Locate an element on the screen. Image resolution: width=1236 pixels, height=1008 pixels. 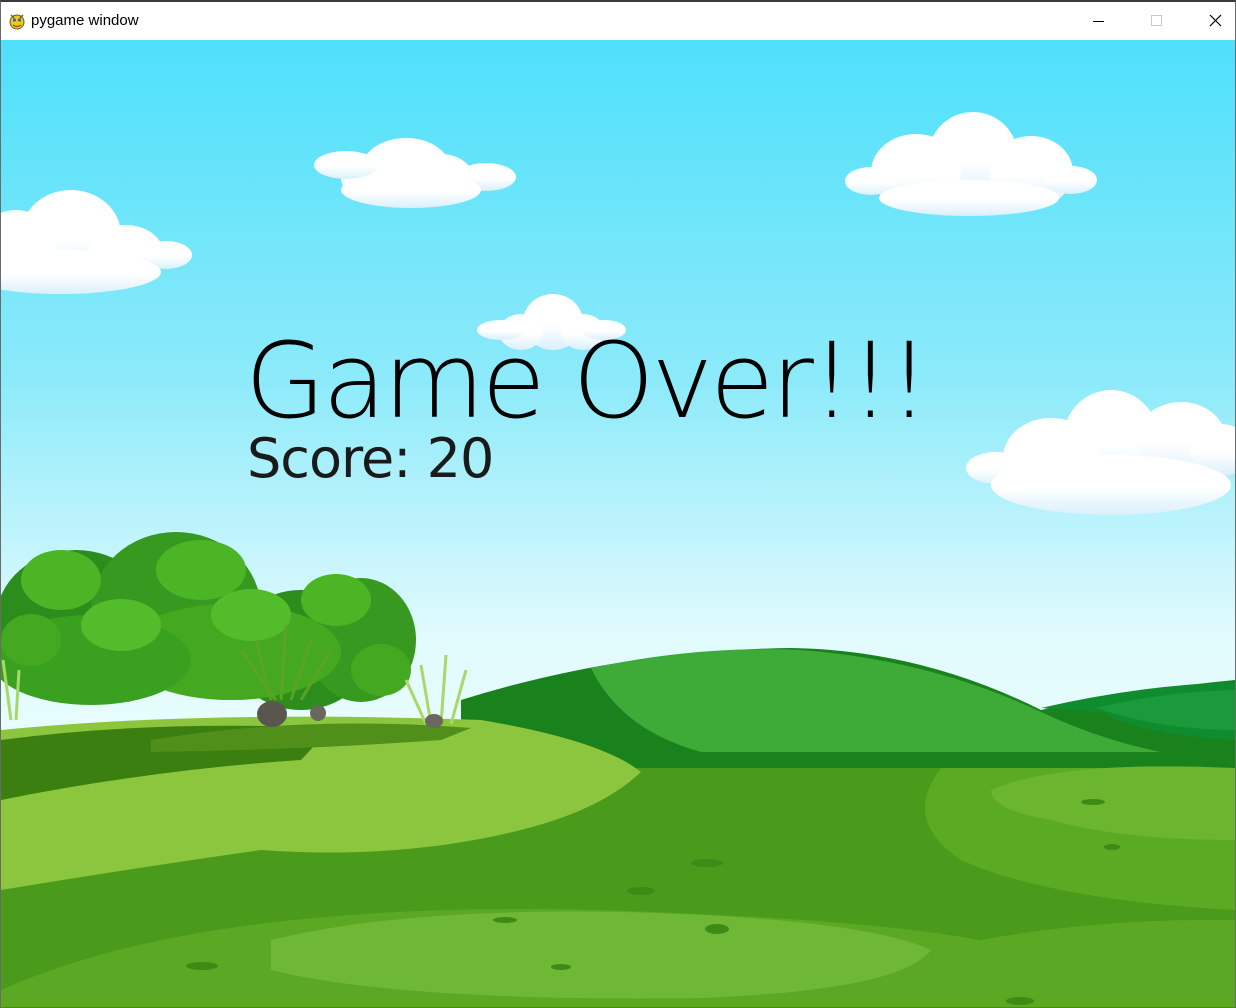
window-title: pygame window is located at coordinates (85, 20).